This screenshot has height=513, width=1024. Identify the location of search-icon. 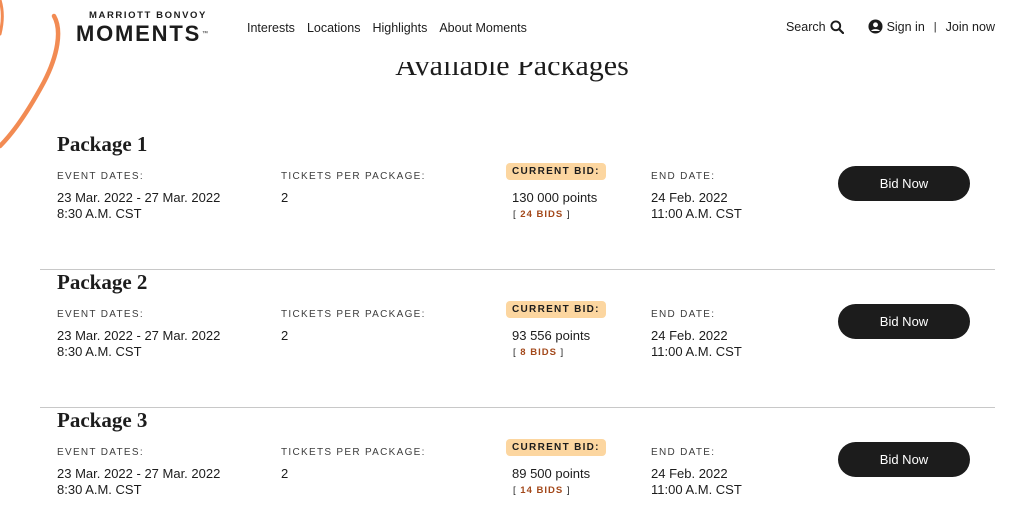
(837, 26).